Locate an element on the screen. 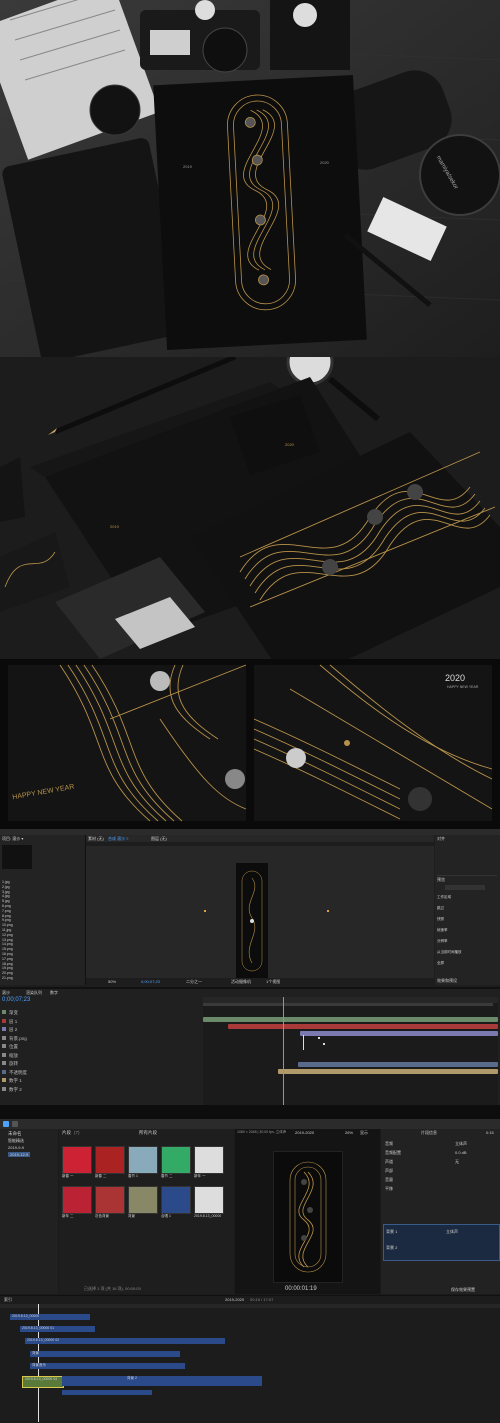 The height and width of the screenshot is (1423, 500). fcp-library-item: 智能精选 is located at coordinates (16, 1141).